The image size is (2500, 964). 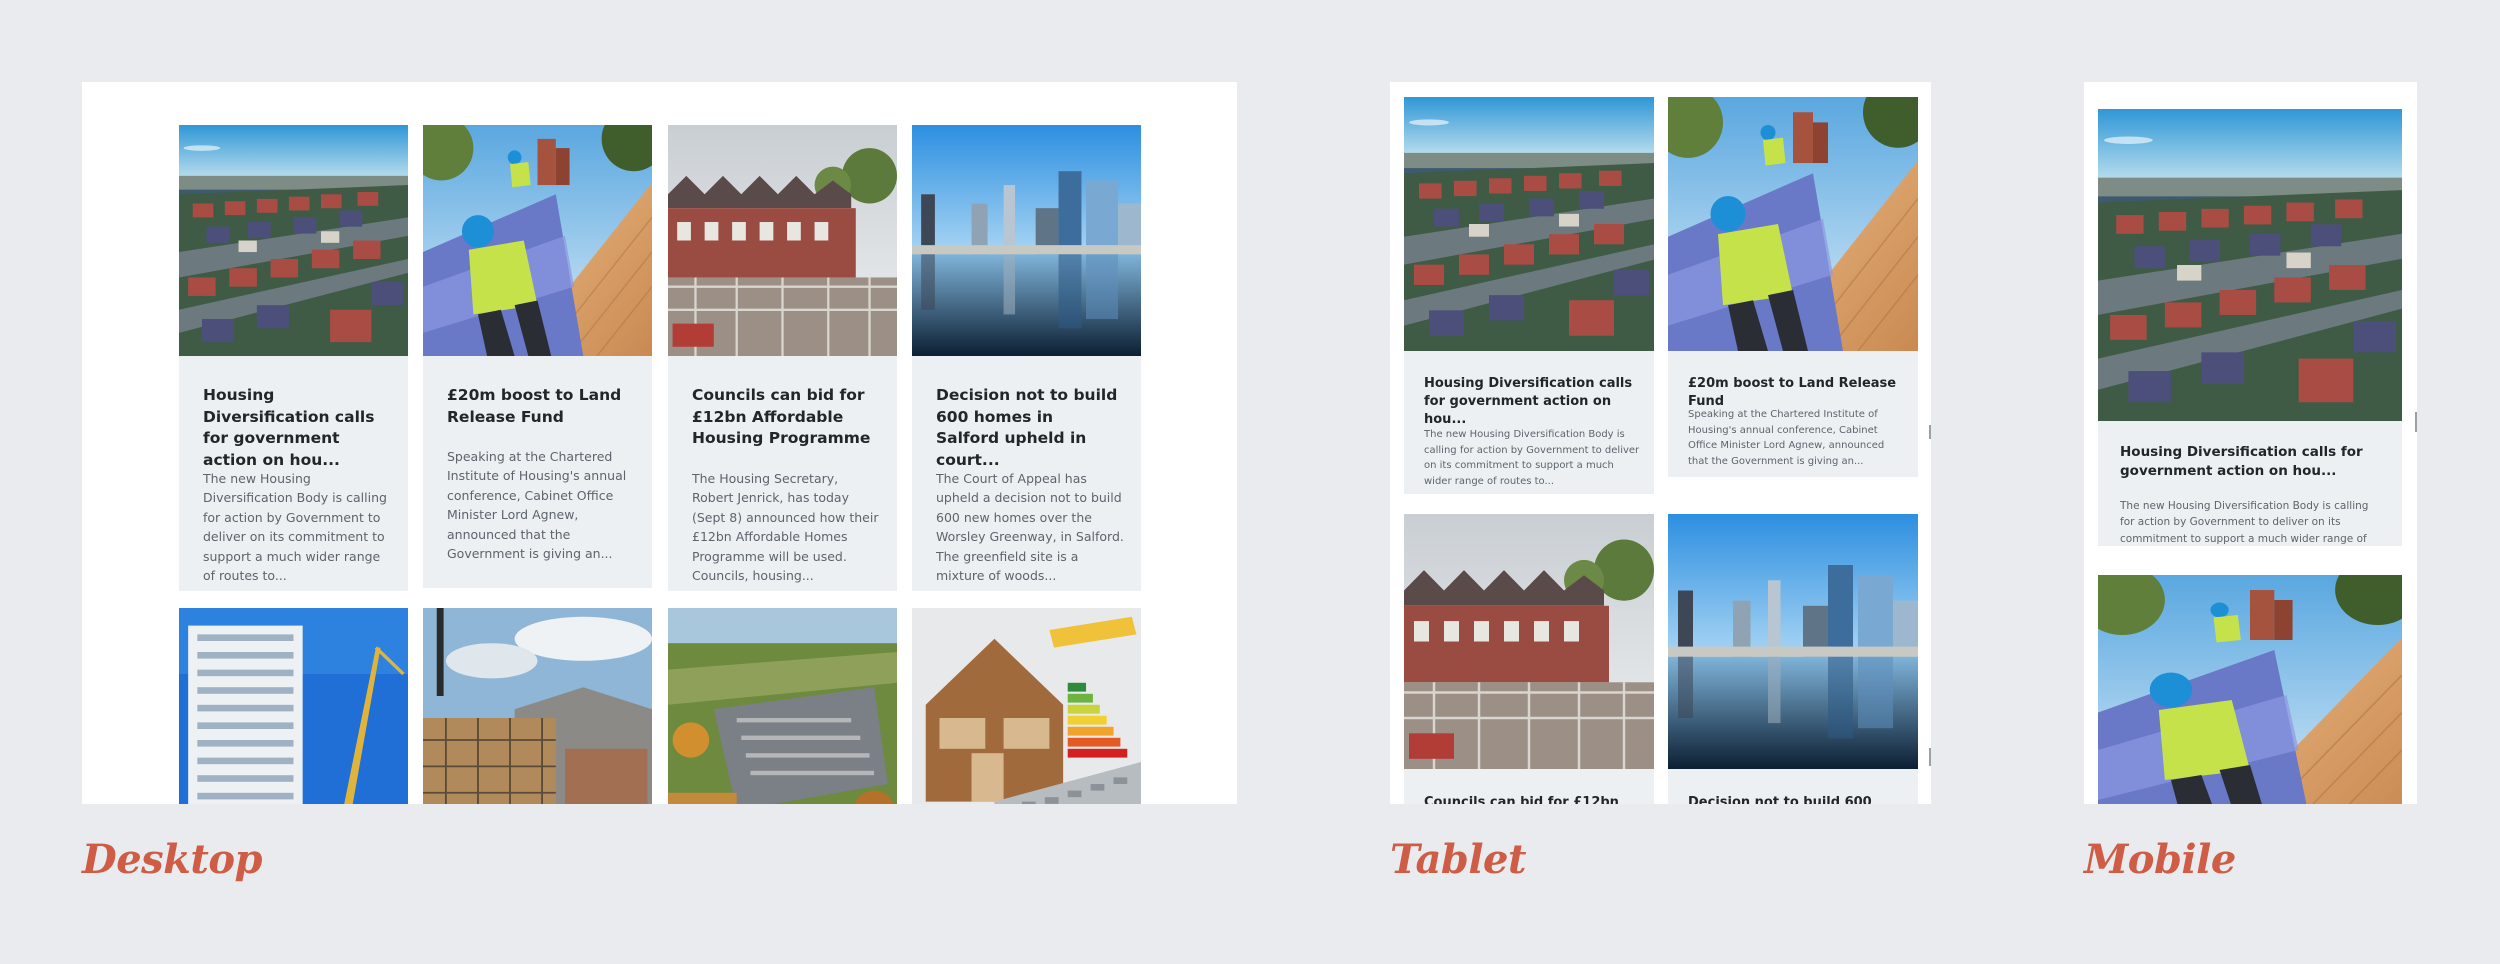 What do you see at coordinates (1458, 859) in the screenshot?
I see `tablet-label: Tablet` at bounding box center [1458, 859].